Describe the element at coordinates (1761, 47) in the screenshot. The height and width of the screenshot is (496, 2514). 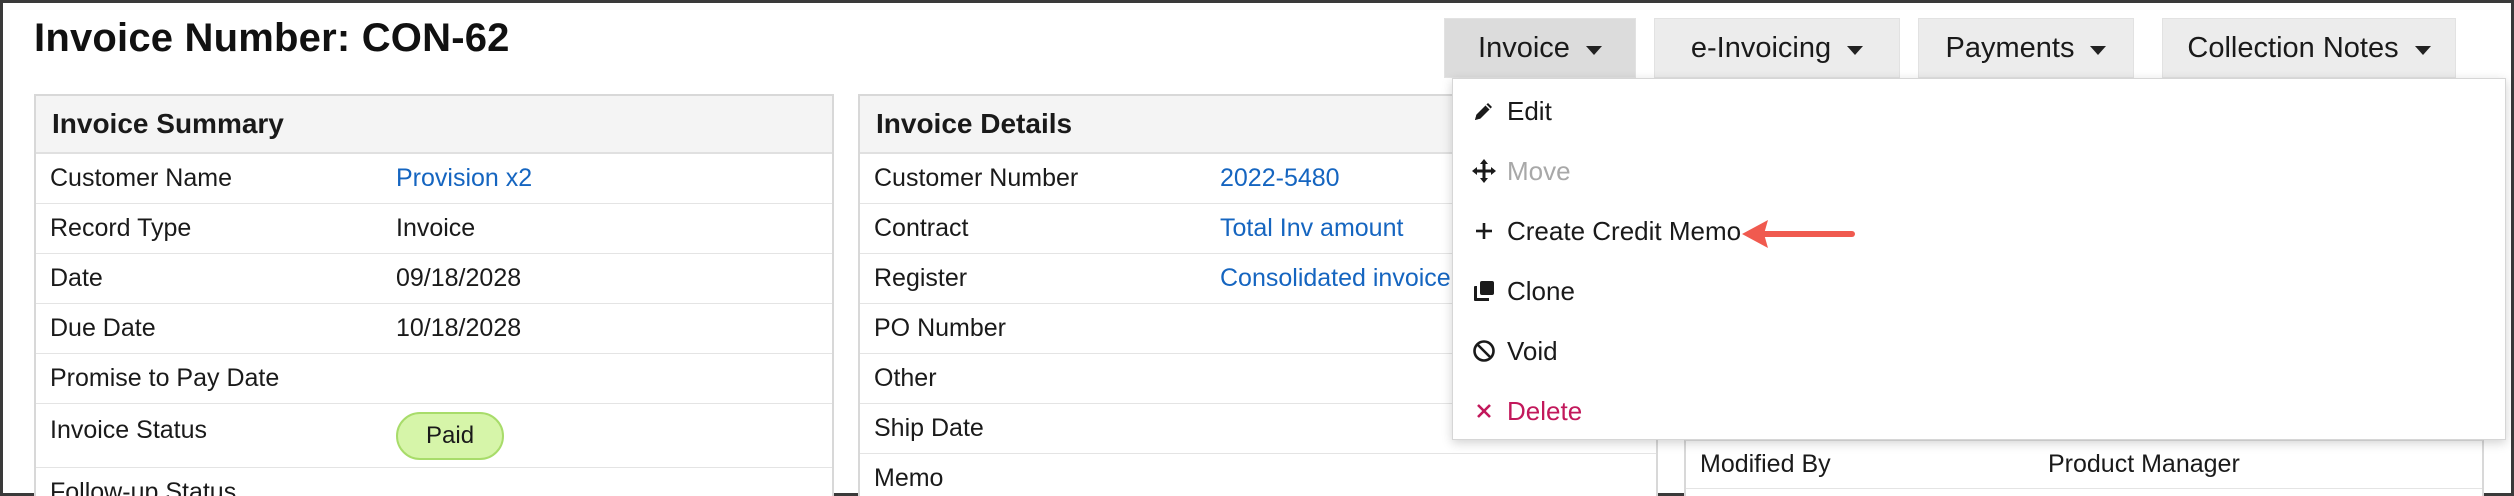
I see `einvoicing-menu-label: e-Invoicing` at that location.